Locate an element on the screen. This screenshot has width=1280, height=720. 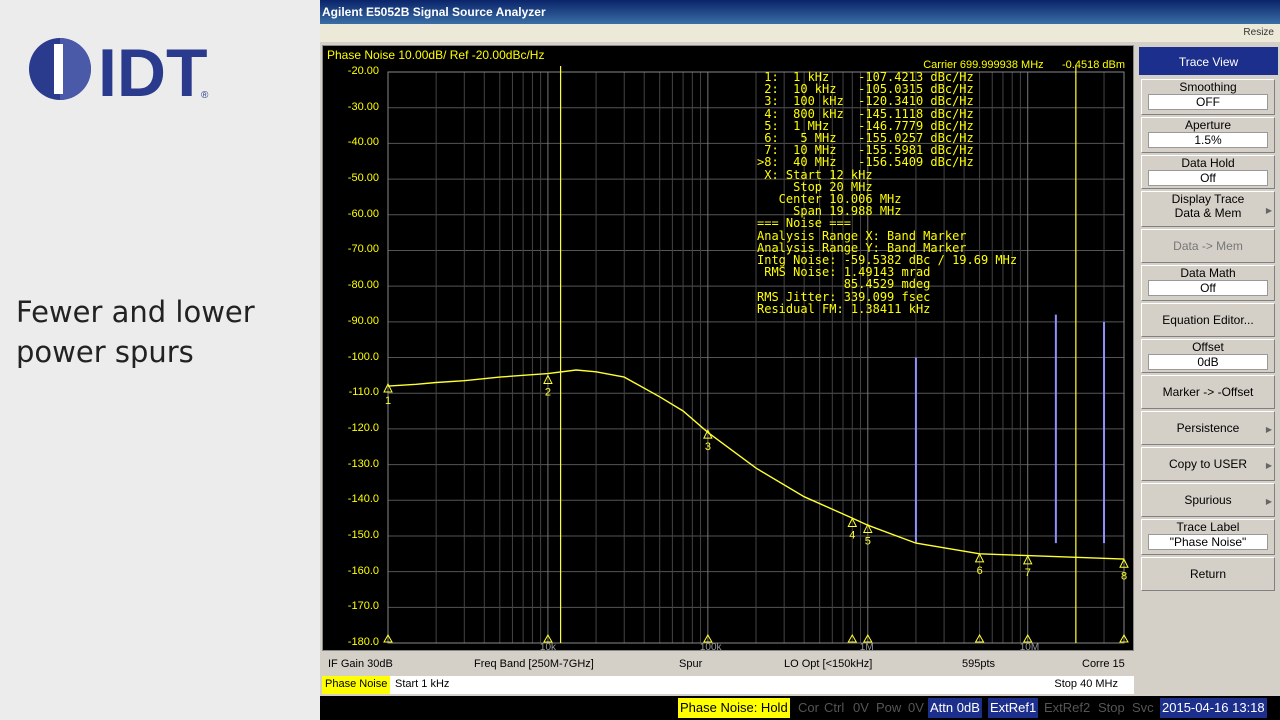
y-tick-label: -90.00 is located at coordinates (363, 320).